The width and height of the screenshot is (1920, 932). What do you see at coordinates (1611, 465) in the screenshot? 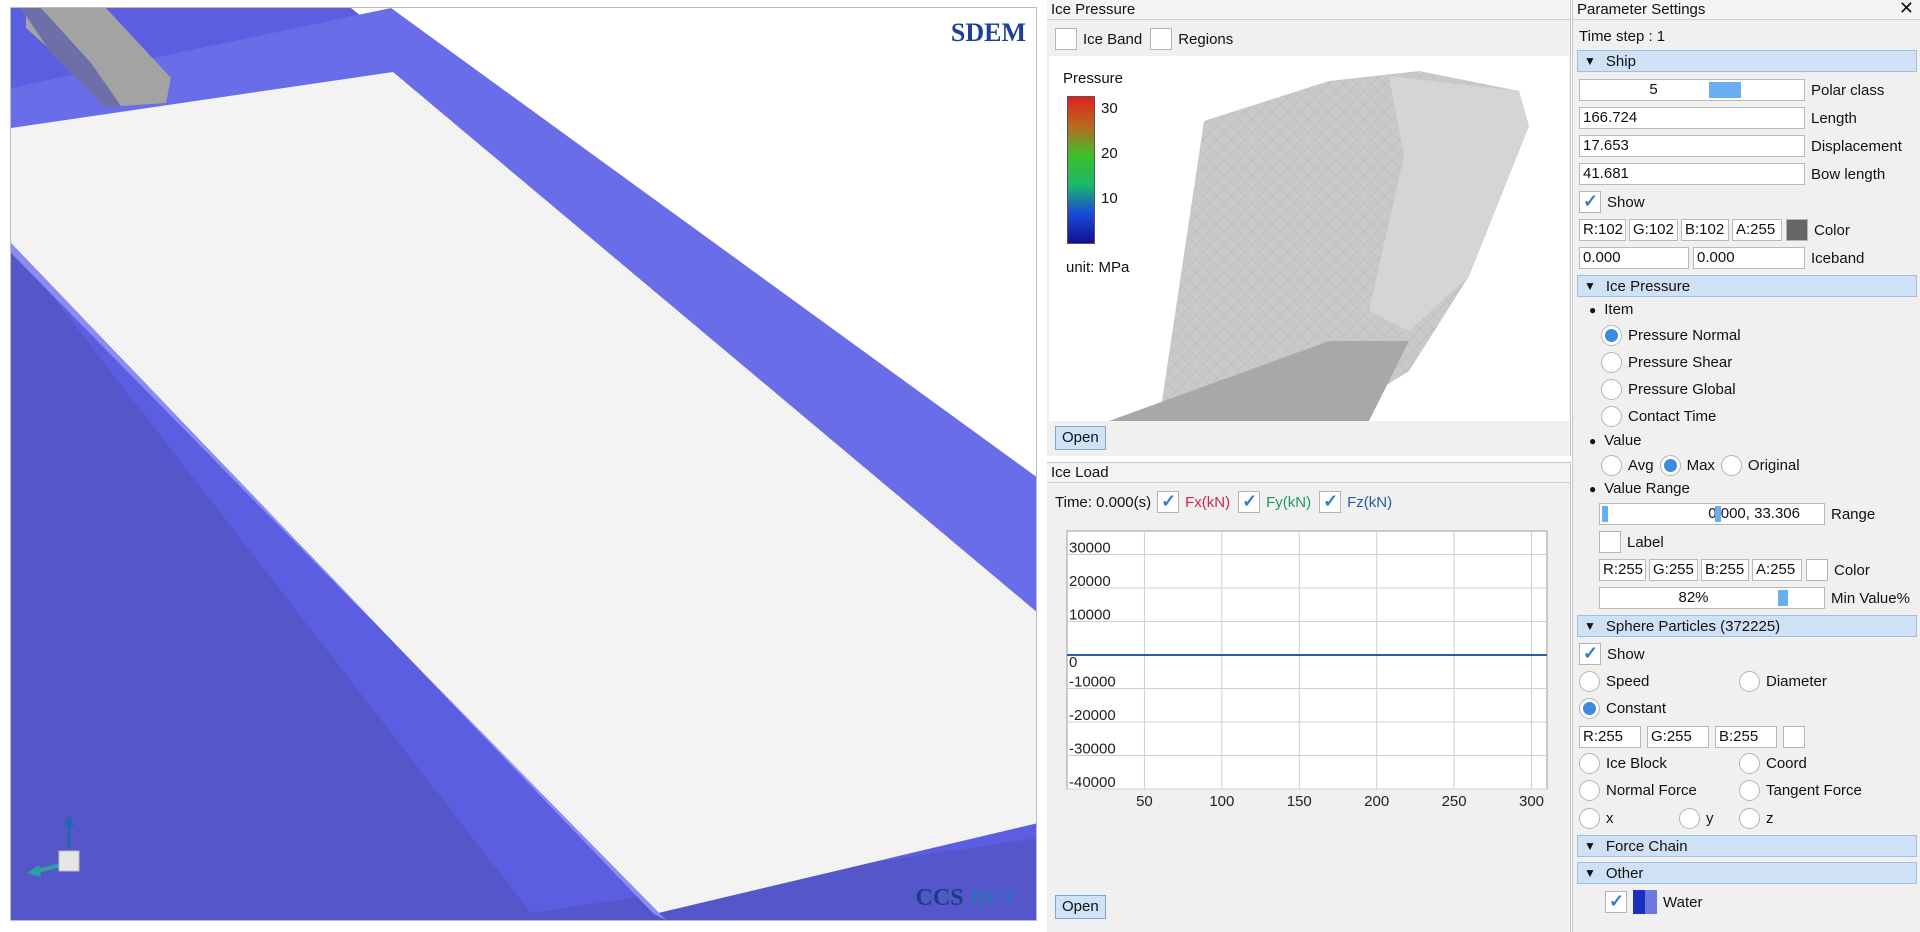
I see `value-avg-radio` at bounding box center [1611, 465].